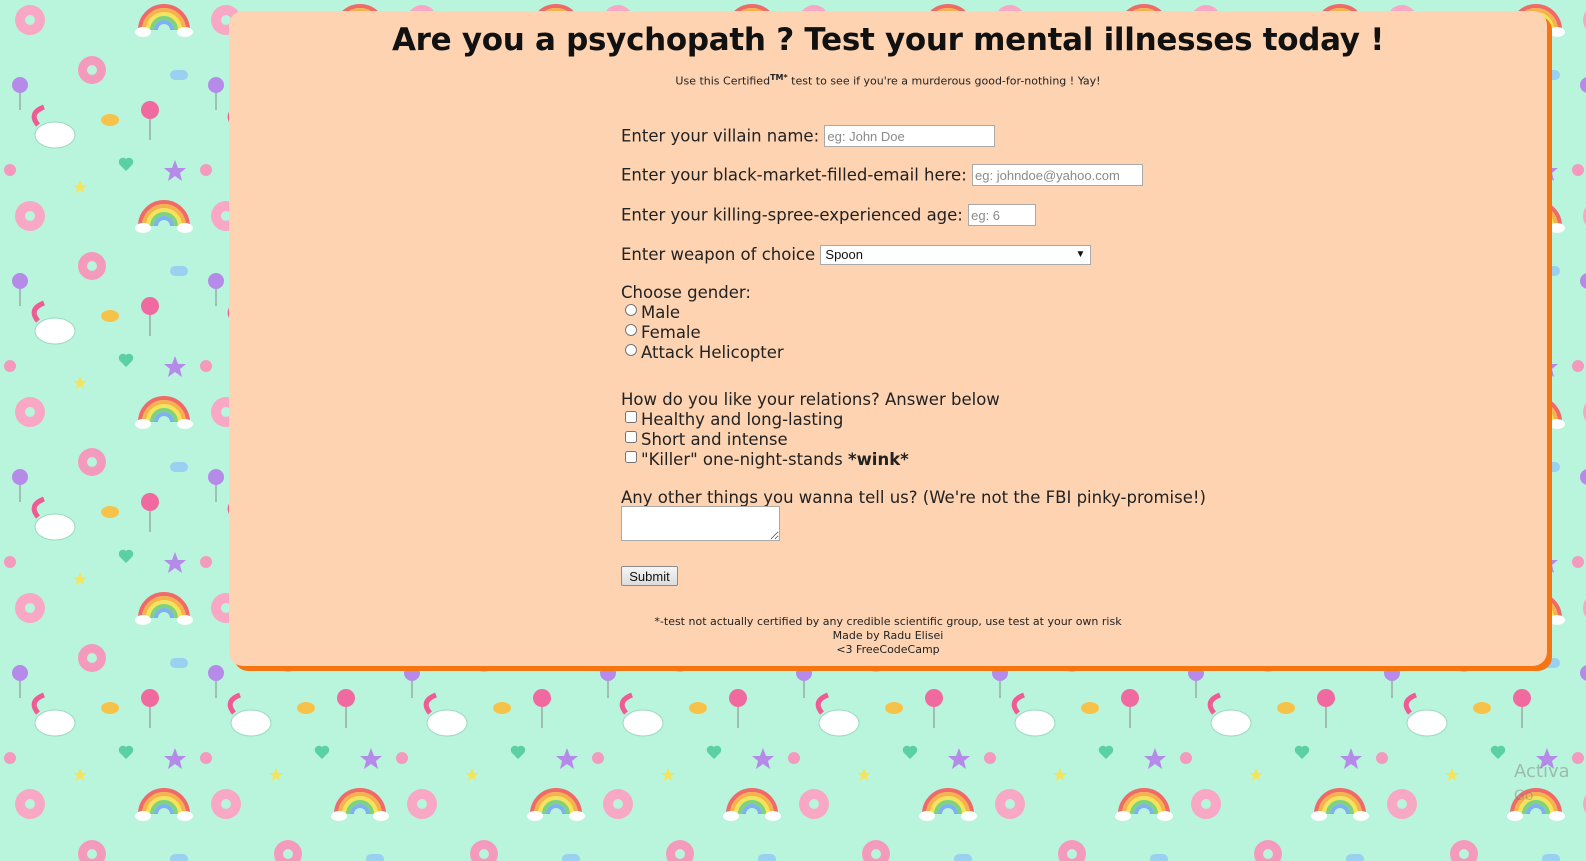  What do you see at coordinates (910, 136) in the screenshot?
I see `name-input` at bounding box center [910, 136].